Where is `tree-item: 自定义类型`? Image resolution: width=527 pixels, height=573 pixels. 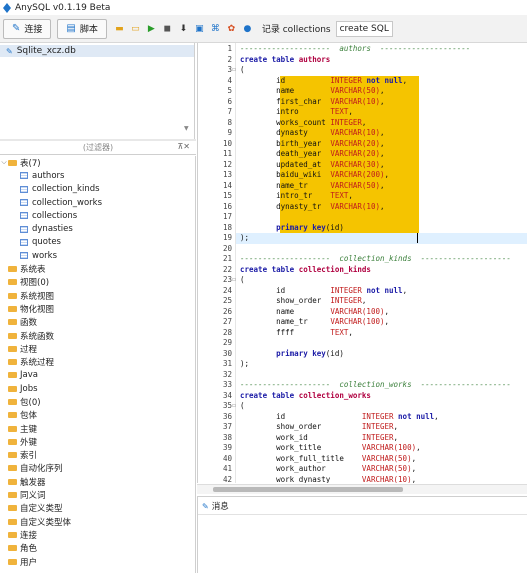
tree-item: 自定义类型 is located at coordinates (97, 508).